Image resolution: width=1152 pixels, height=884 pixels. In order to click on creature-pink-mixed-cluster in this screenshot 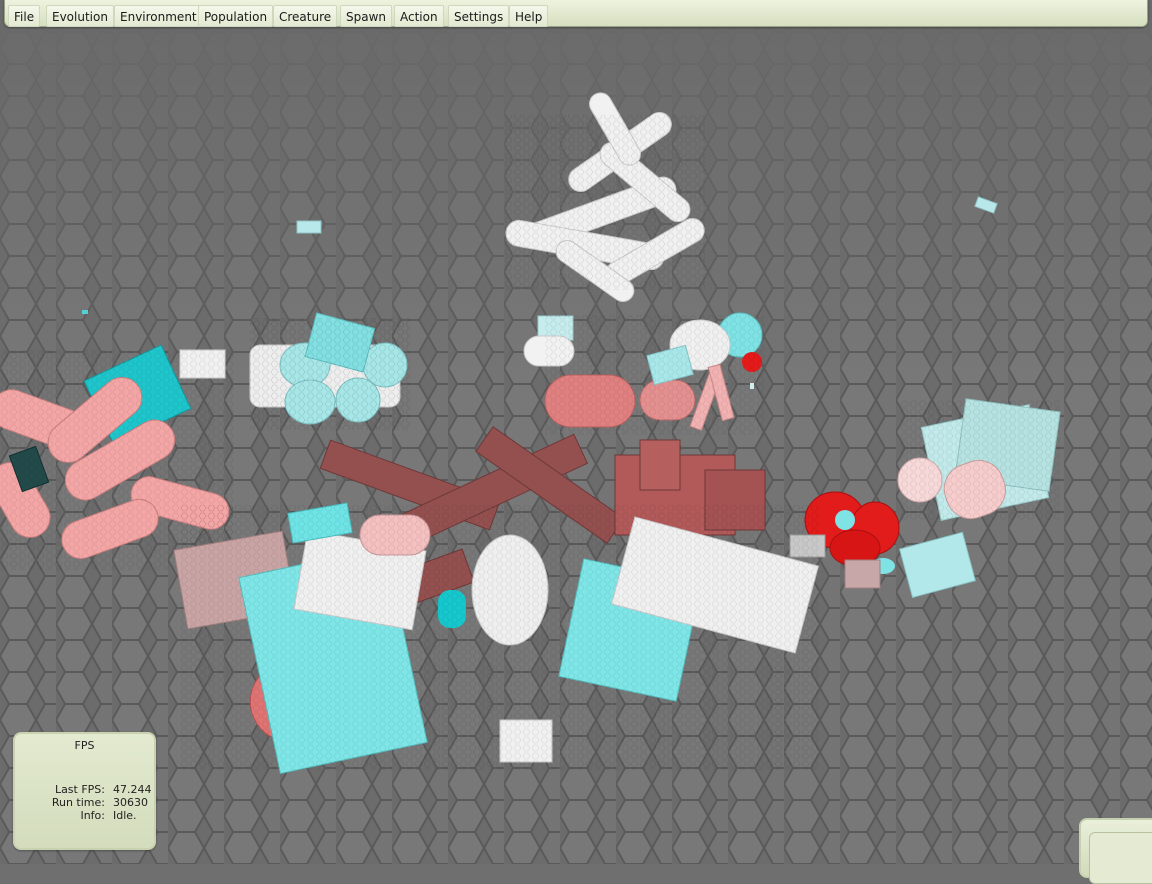, I will do `click(654, 373)`.